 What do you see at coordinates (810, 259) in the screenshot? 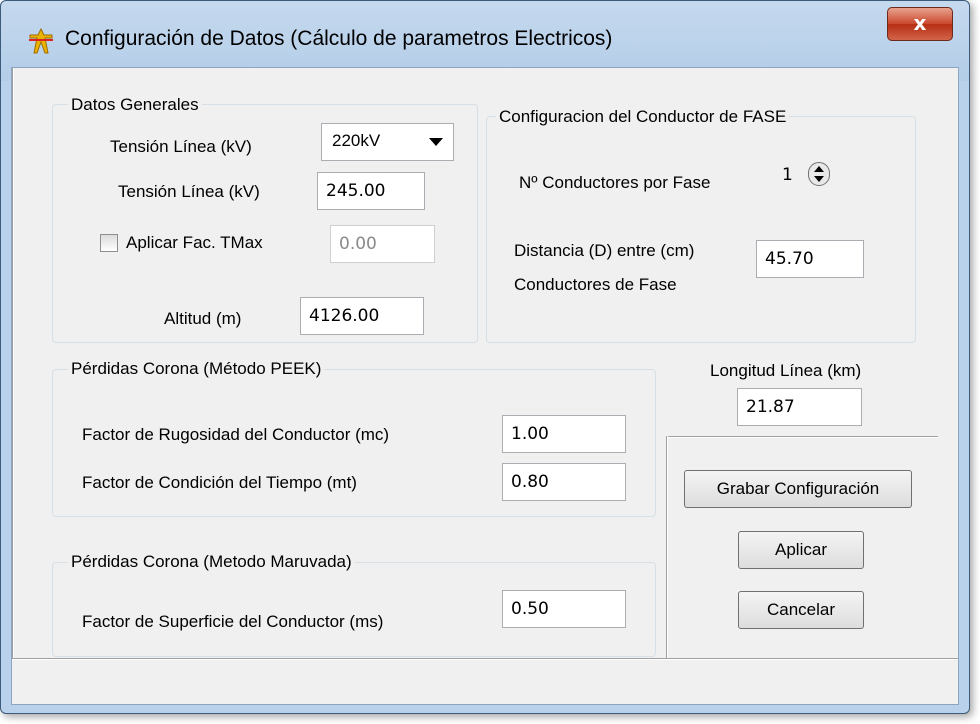
I see `distancia-input: 45.70` at bounding box center [810, 259].